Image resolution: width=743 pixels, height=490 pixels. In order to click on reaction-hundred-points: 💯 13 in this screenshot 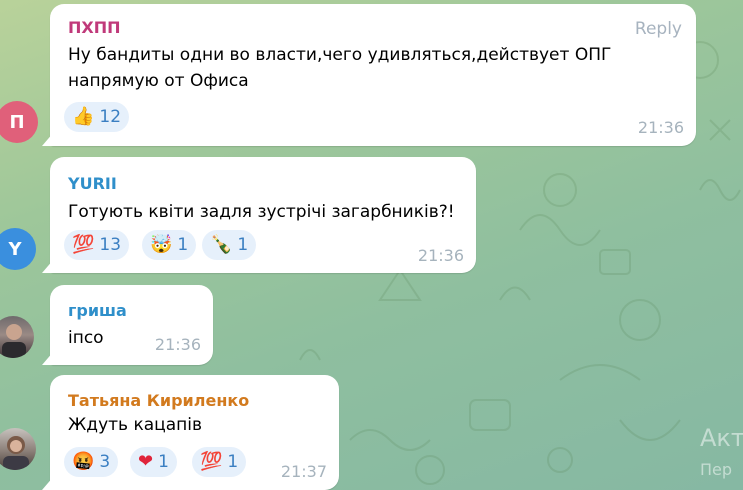, I will do `click(97, 245)`.